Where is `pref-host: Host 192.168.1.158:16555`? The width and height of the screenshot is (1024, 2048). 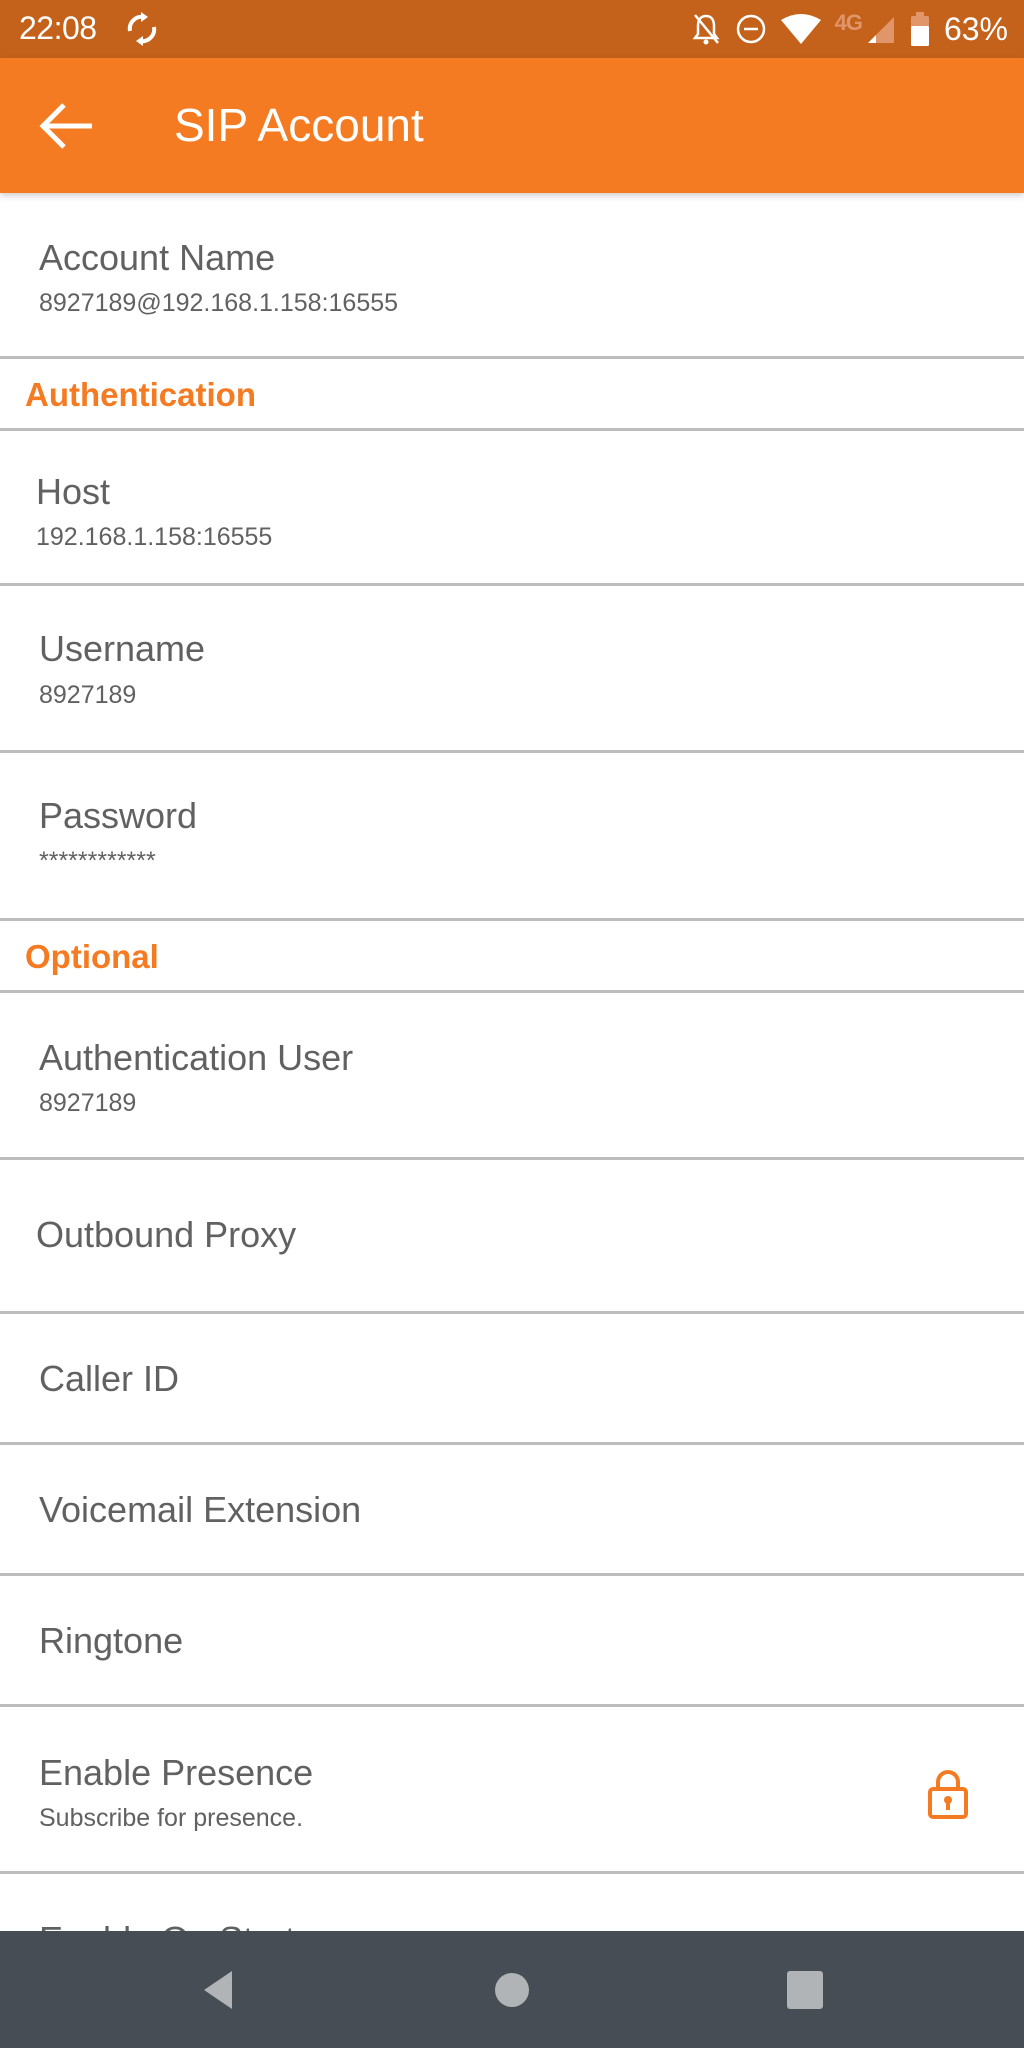
pref-host: Host 192.168.1.158:16555 is located at coordinates (512, 508).